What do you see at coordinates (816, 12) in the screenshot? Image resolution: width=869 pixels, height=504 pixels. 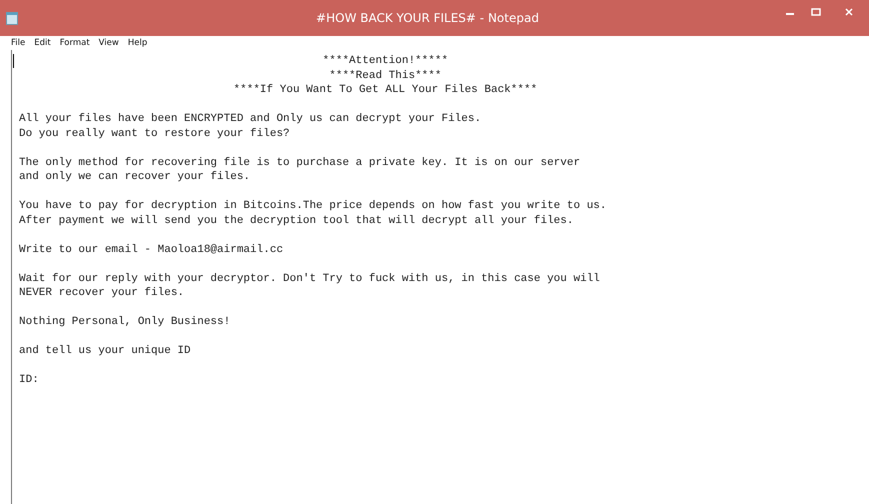 I see `maximize-icon` at bounding box center [816, 12].